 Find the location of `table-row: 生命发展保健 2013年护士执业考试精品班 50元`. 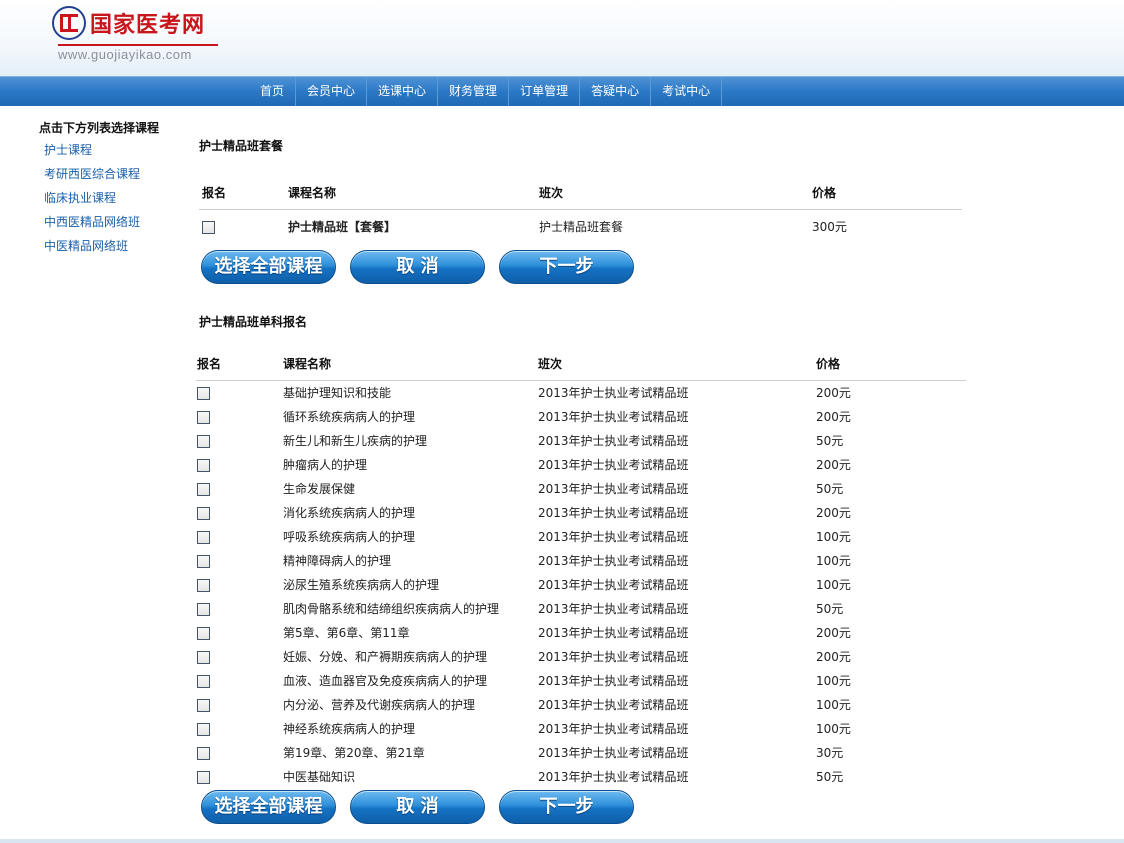

table-row: 生命发展保健 2013年护士执业考试精品班 50元 is located at coordinates (581, 489).